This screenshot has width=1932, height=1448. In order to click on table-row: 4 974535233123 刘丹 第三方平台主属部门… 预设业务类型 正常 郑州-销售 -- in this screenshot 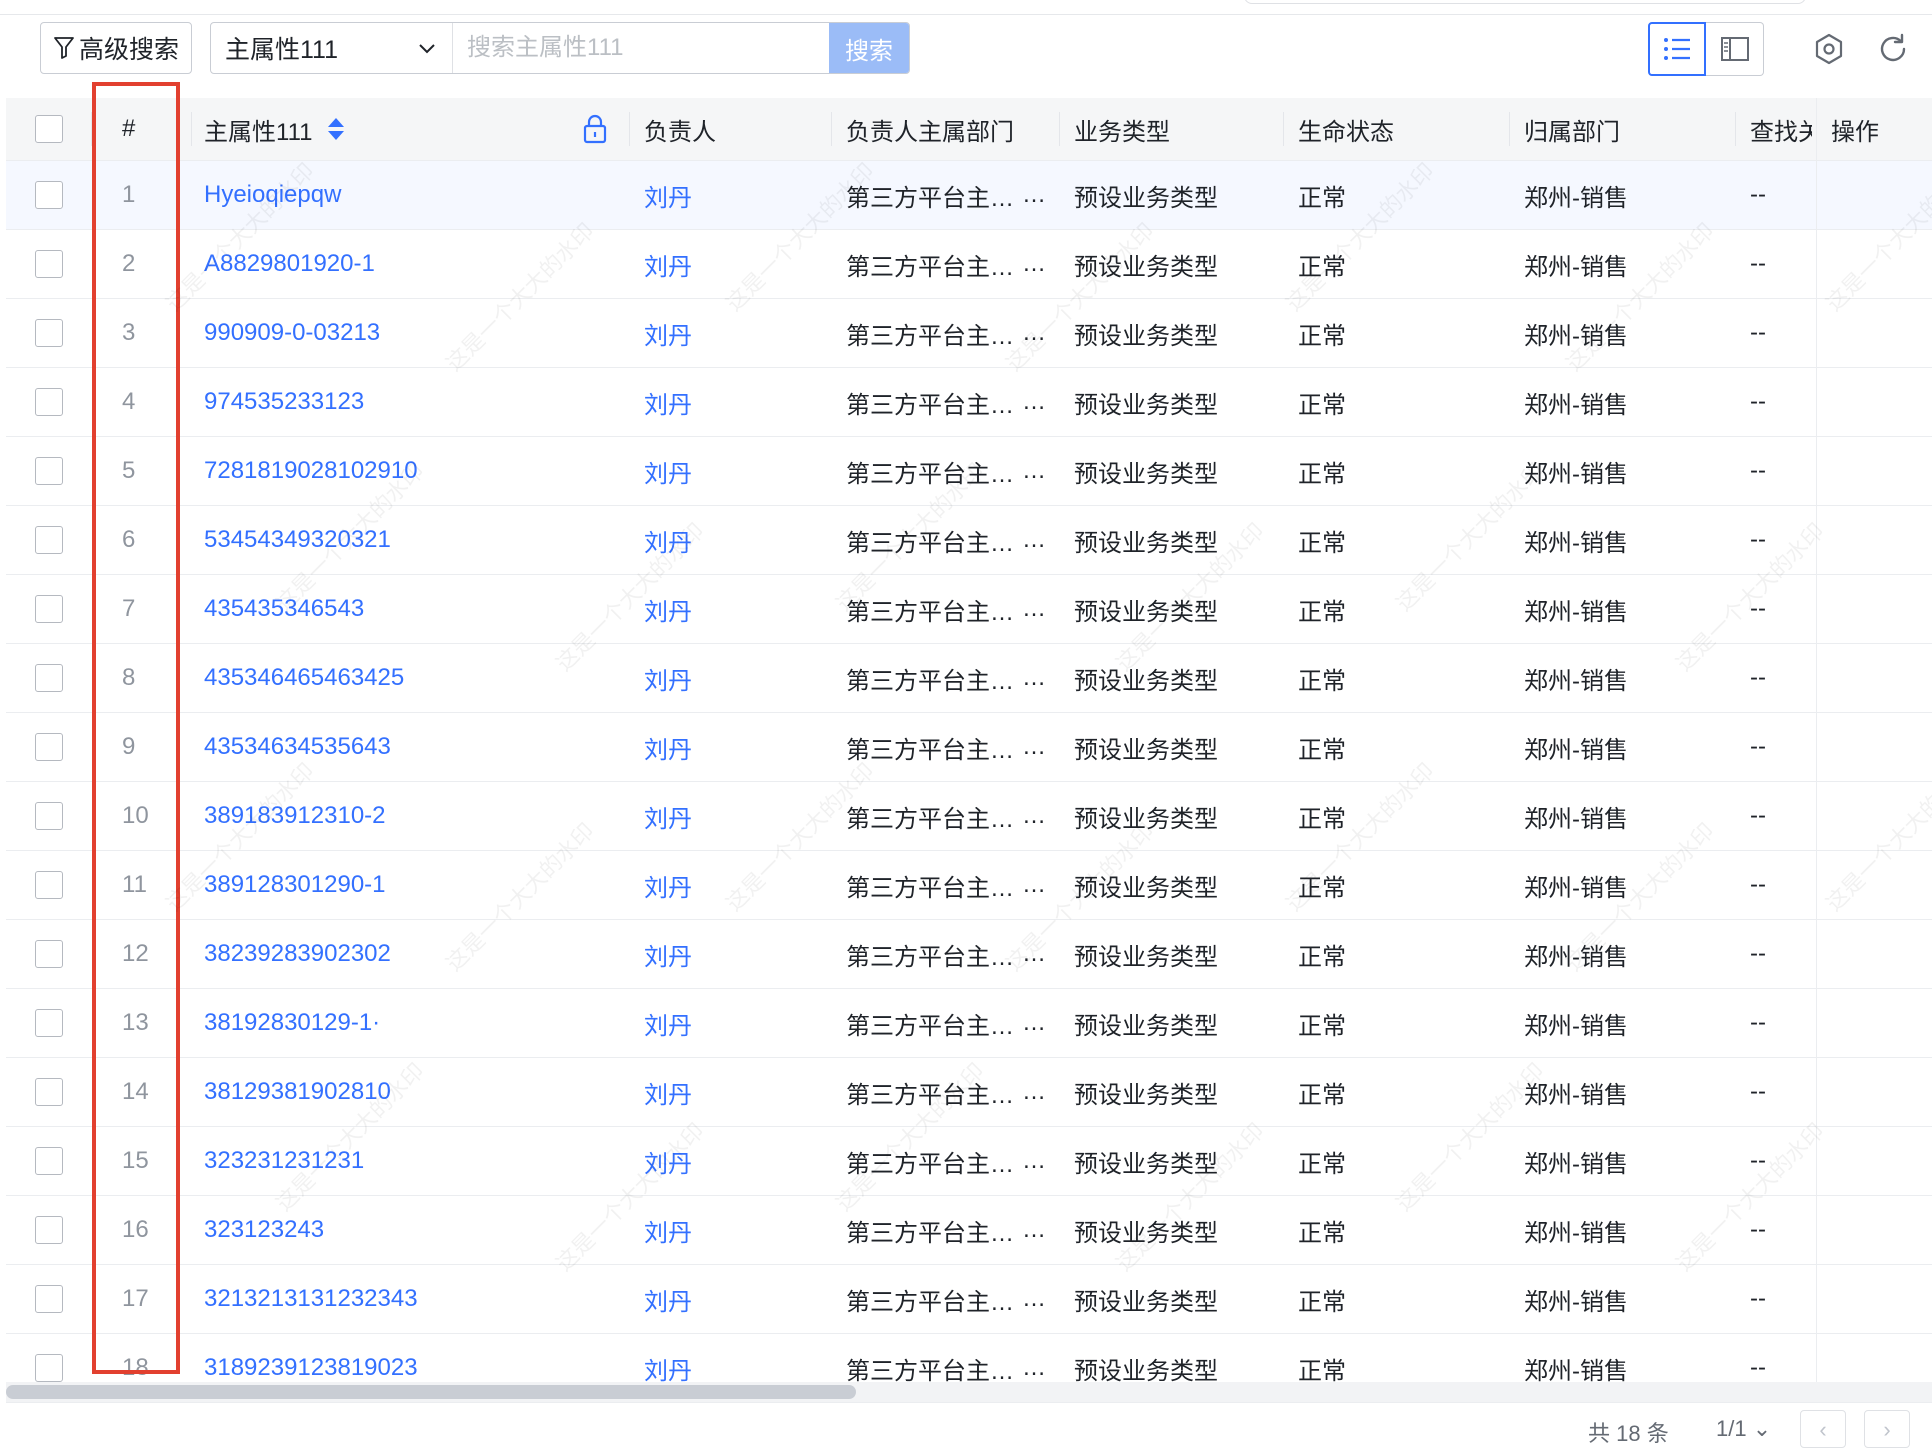, I will do `click(969, 402)`.